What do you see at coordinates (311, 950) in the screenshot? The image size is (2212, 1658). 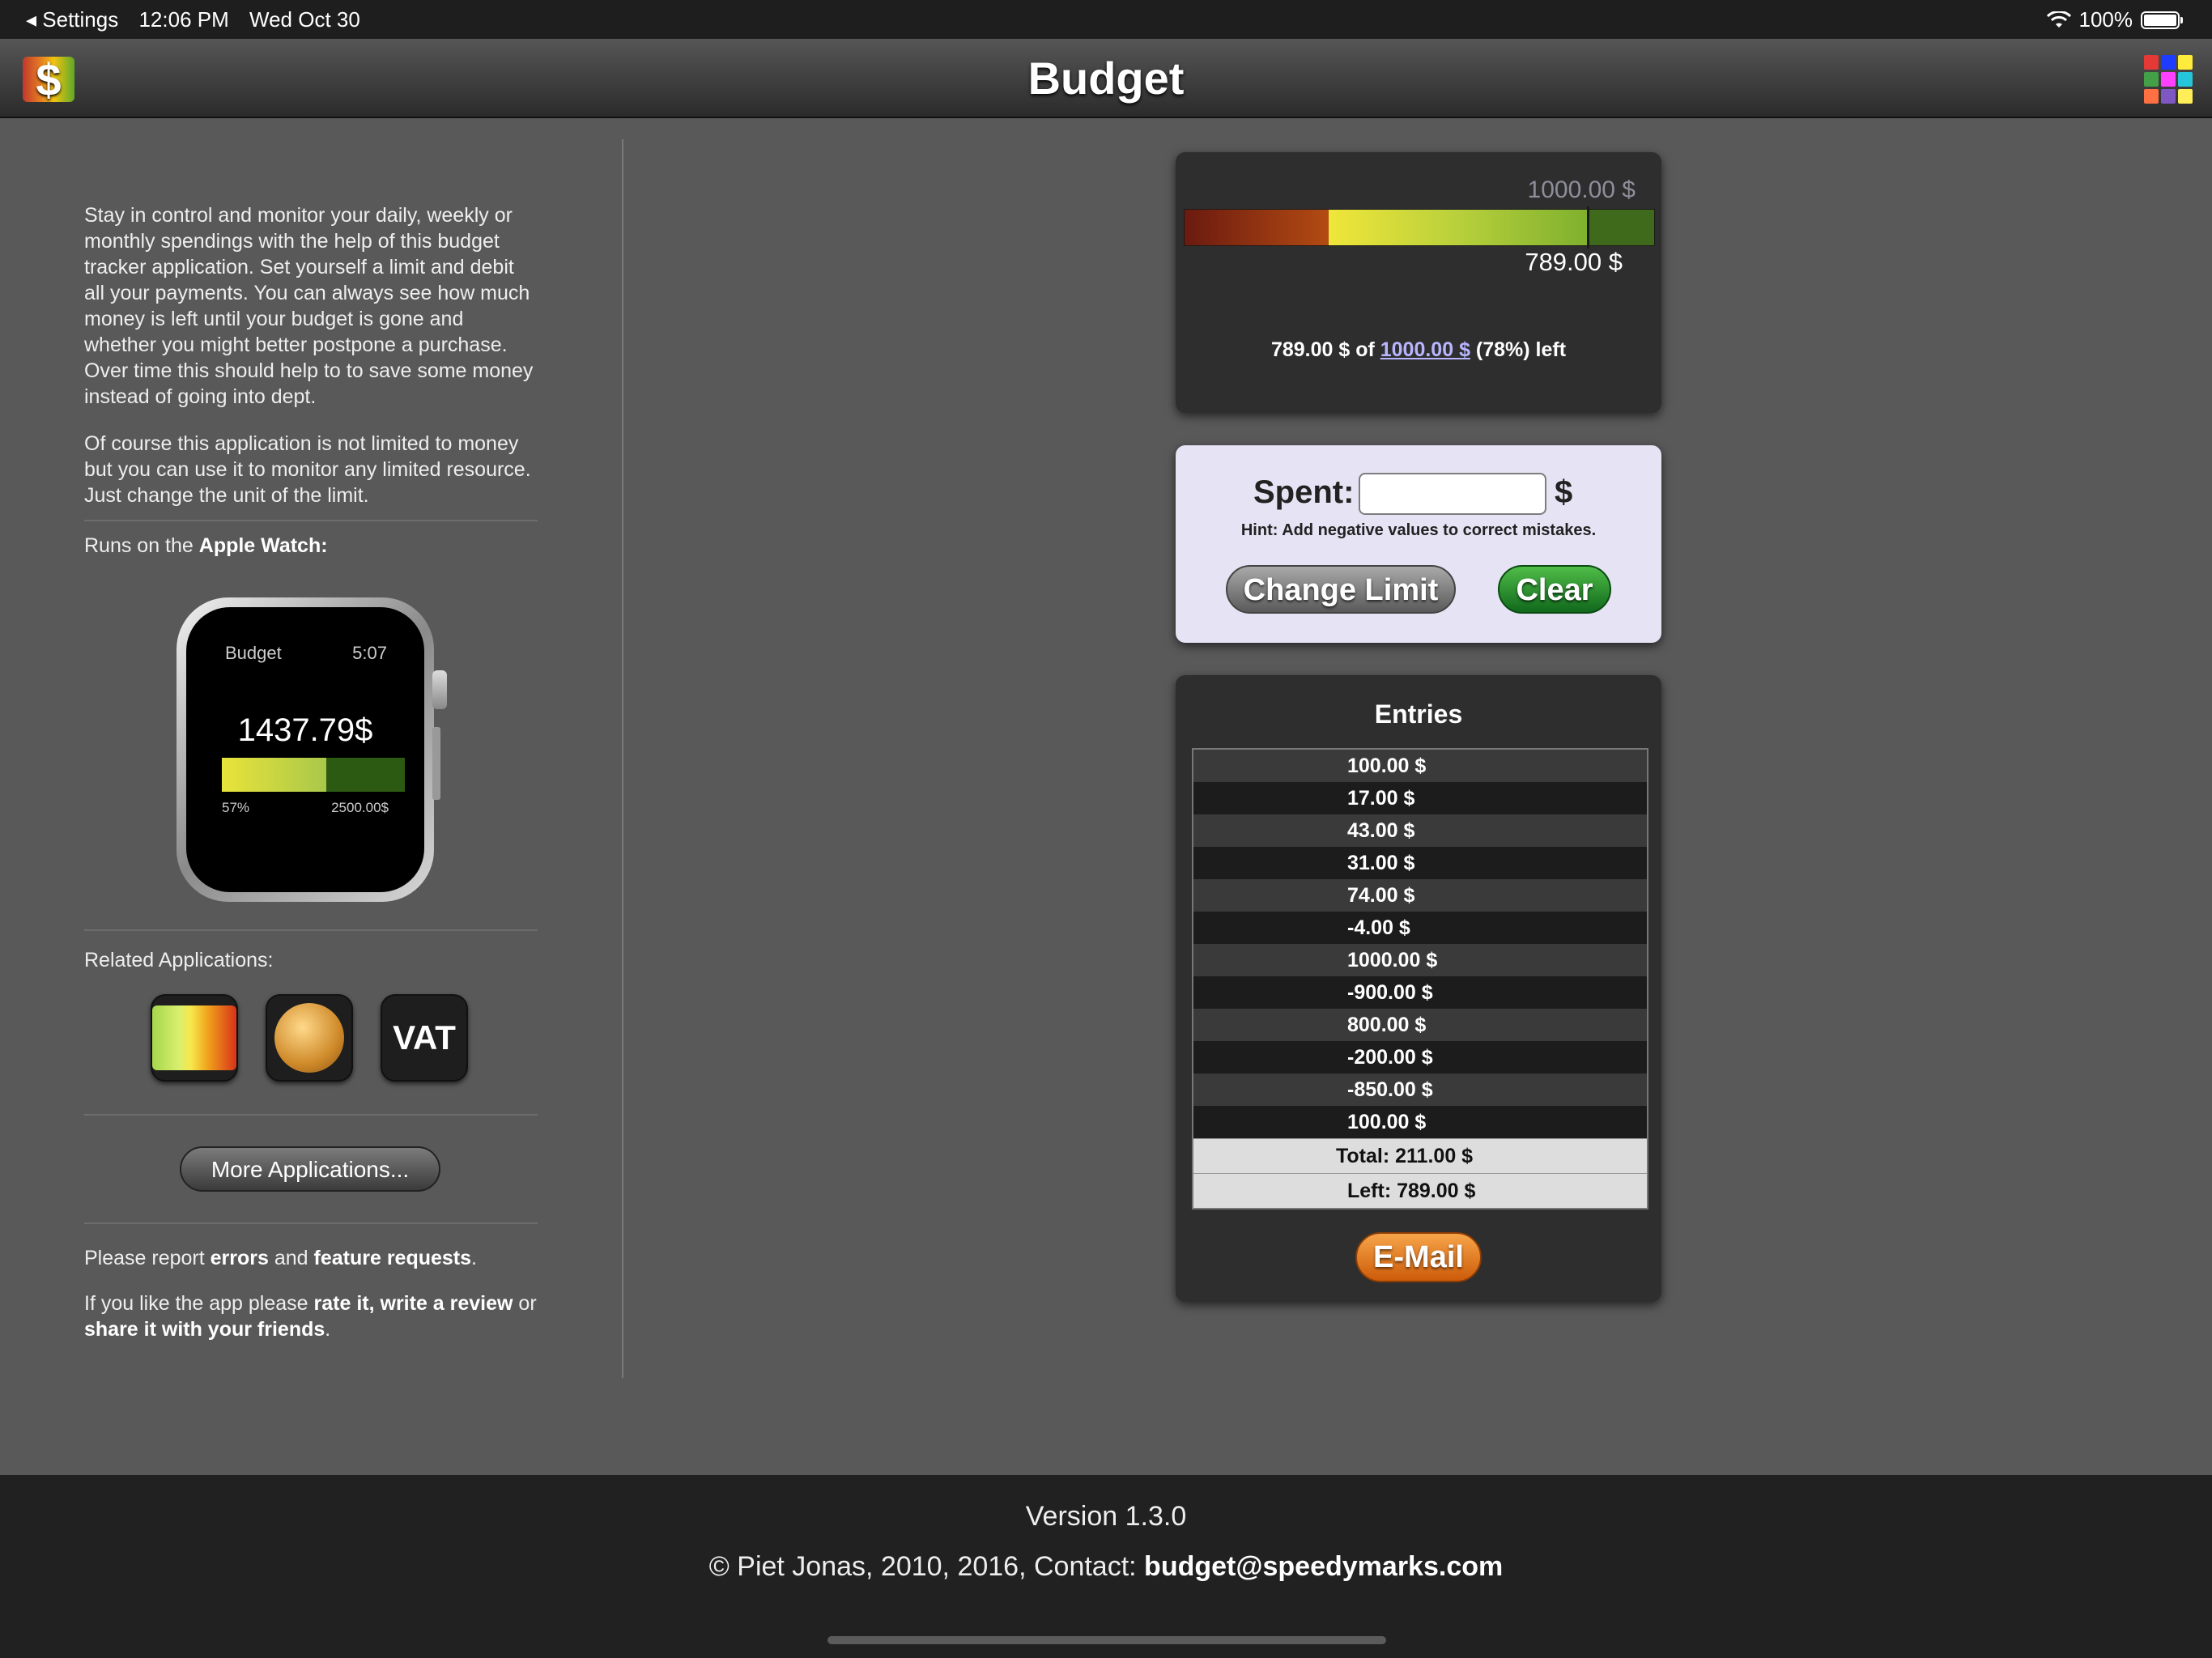 I see `related-section: Related Applications:` at bounding box center [311, 950].